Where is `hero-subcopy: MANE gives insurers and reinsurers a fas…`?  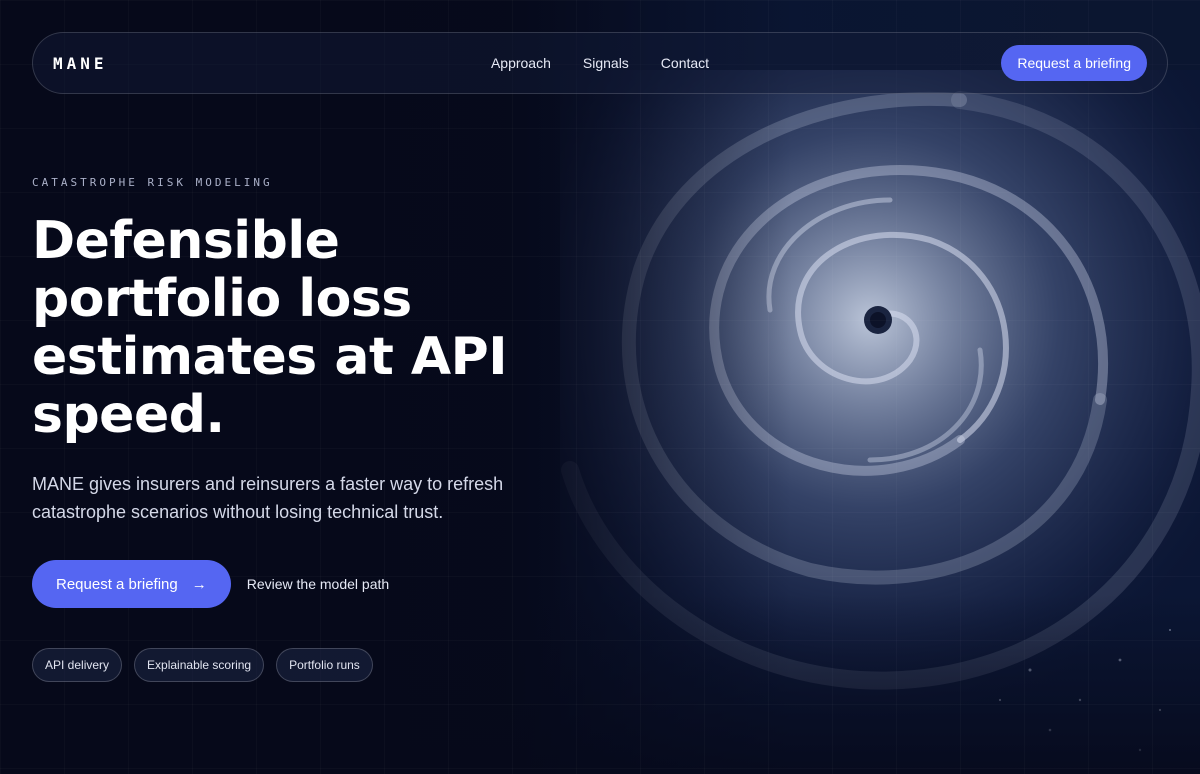 hero-subcopy: MANE gives insurers and reinsurers a fas… is located at coordinates (268, 498).